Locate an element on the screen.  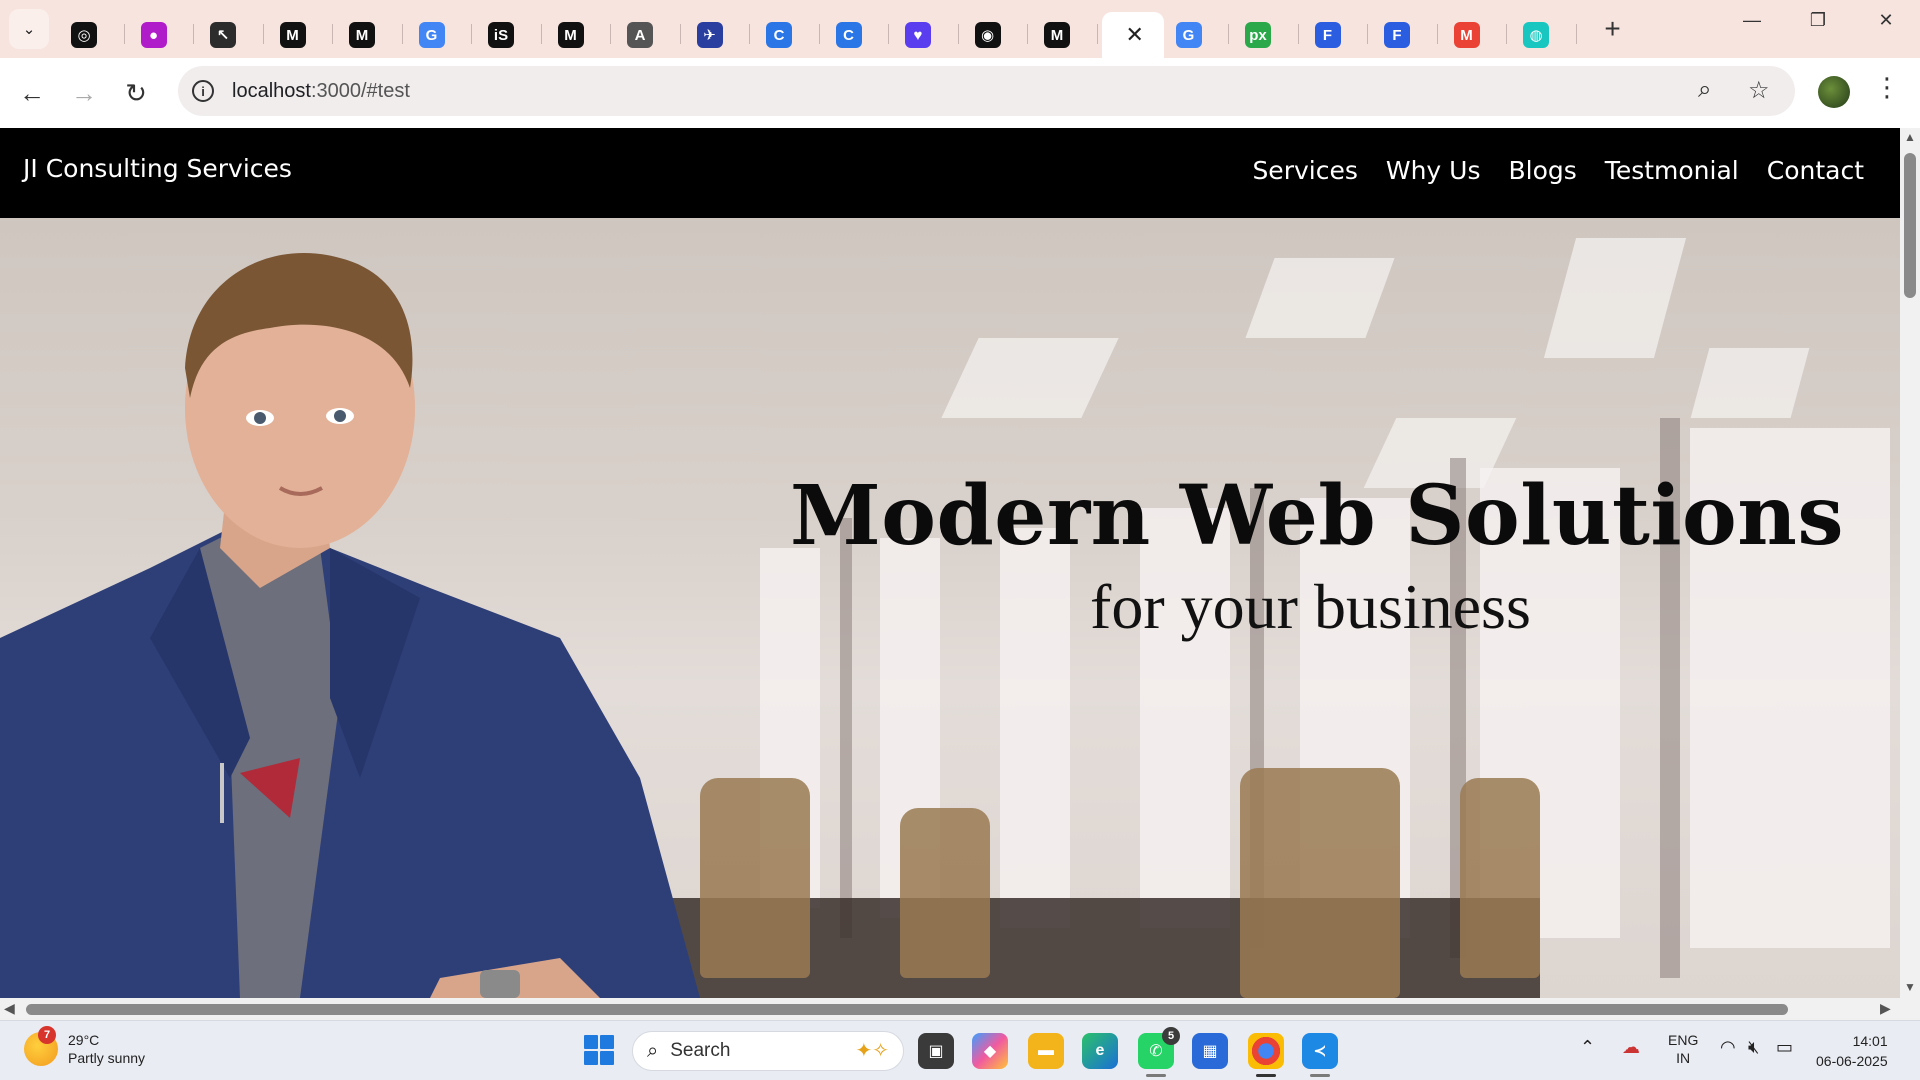
browser-tab: ◉ is located at coordinates (998, 35).